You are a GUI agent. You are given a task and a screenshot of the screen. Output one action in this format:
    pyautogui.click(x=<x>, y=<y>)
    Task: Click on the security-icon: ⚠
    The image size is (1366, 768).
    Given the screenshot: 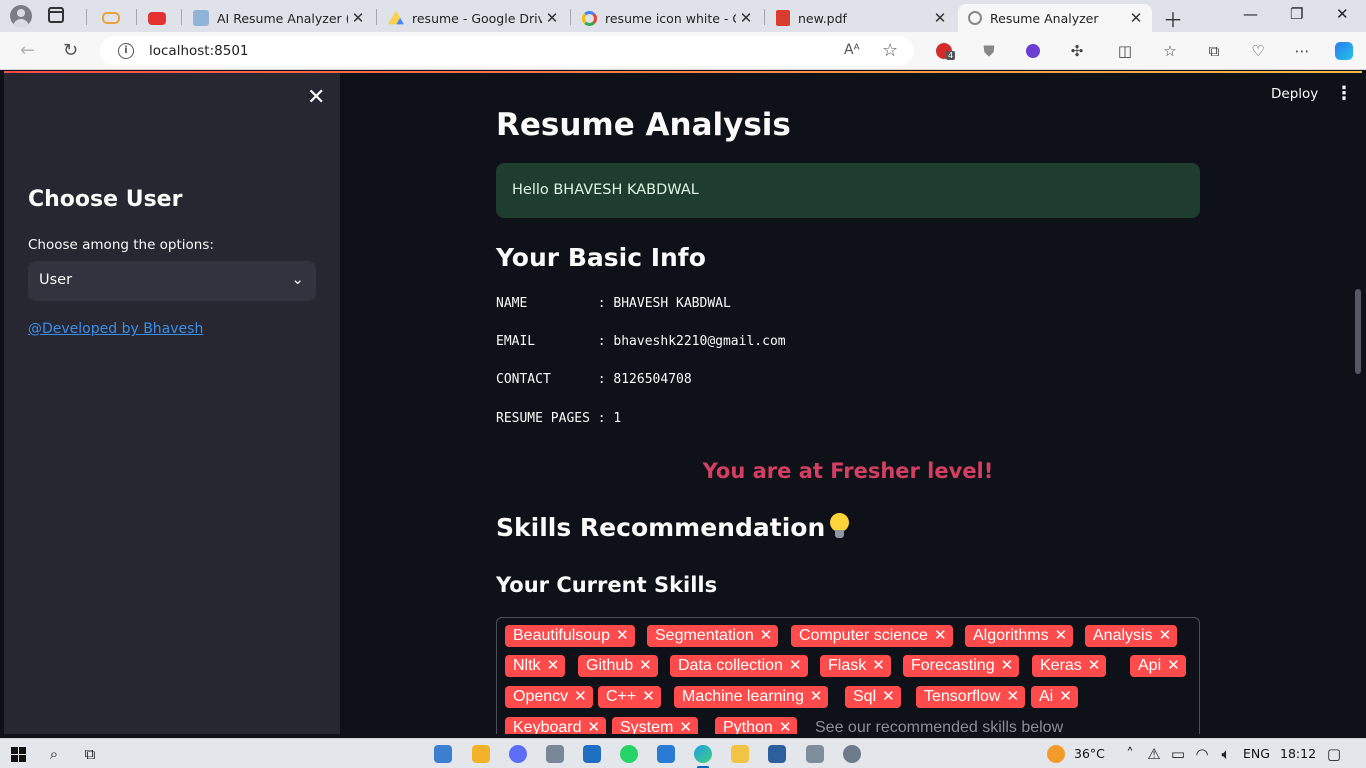 What is the action you would take?
    pyautogui.click(x=1154, y=754)
    